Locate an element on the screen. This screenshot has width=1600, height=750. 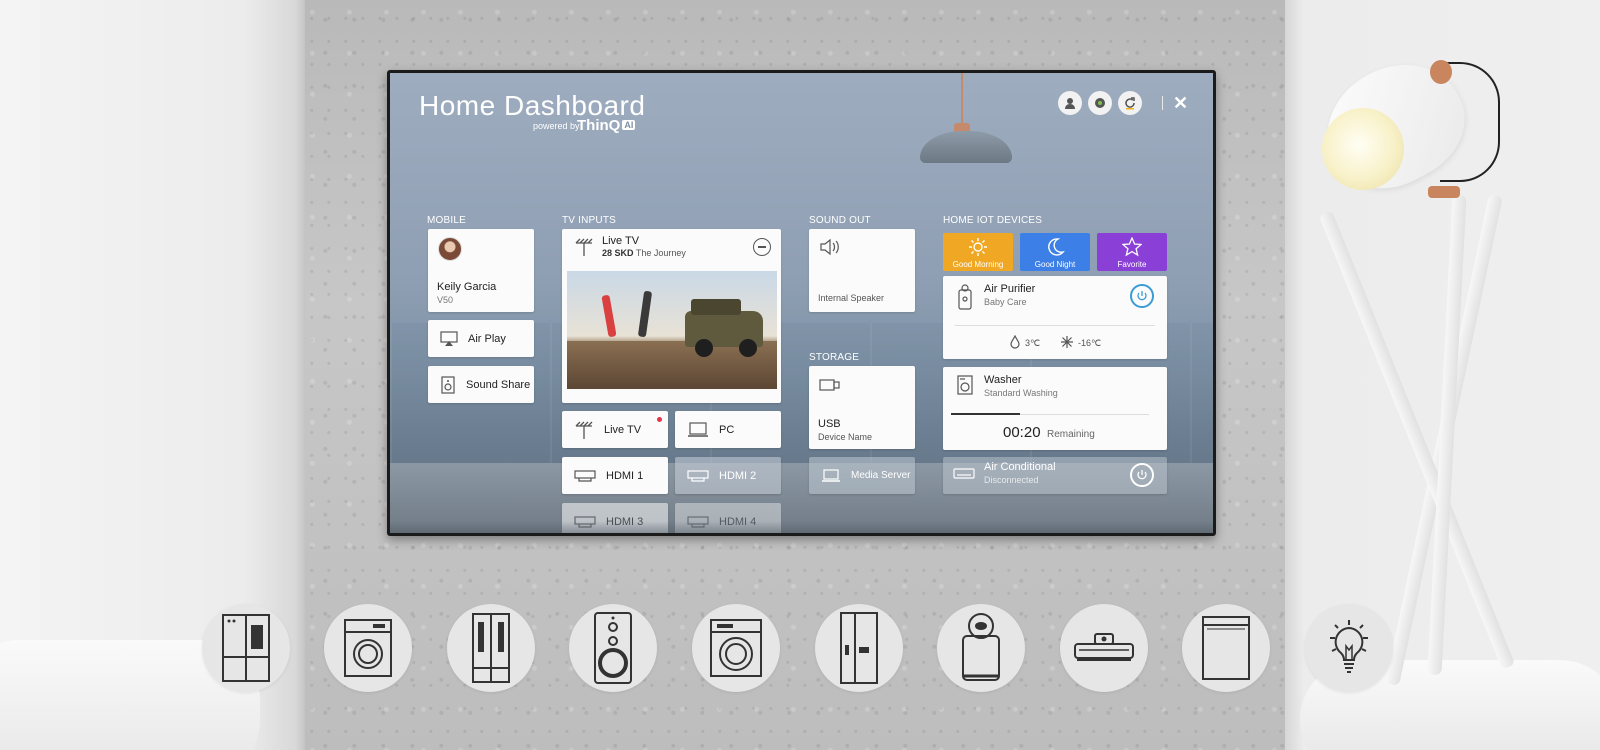
air-purifier-temp: -16℃ is located at coordinates (1090, 343).